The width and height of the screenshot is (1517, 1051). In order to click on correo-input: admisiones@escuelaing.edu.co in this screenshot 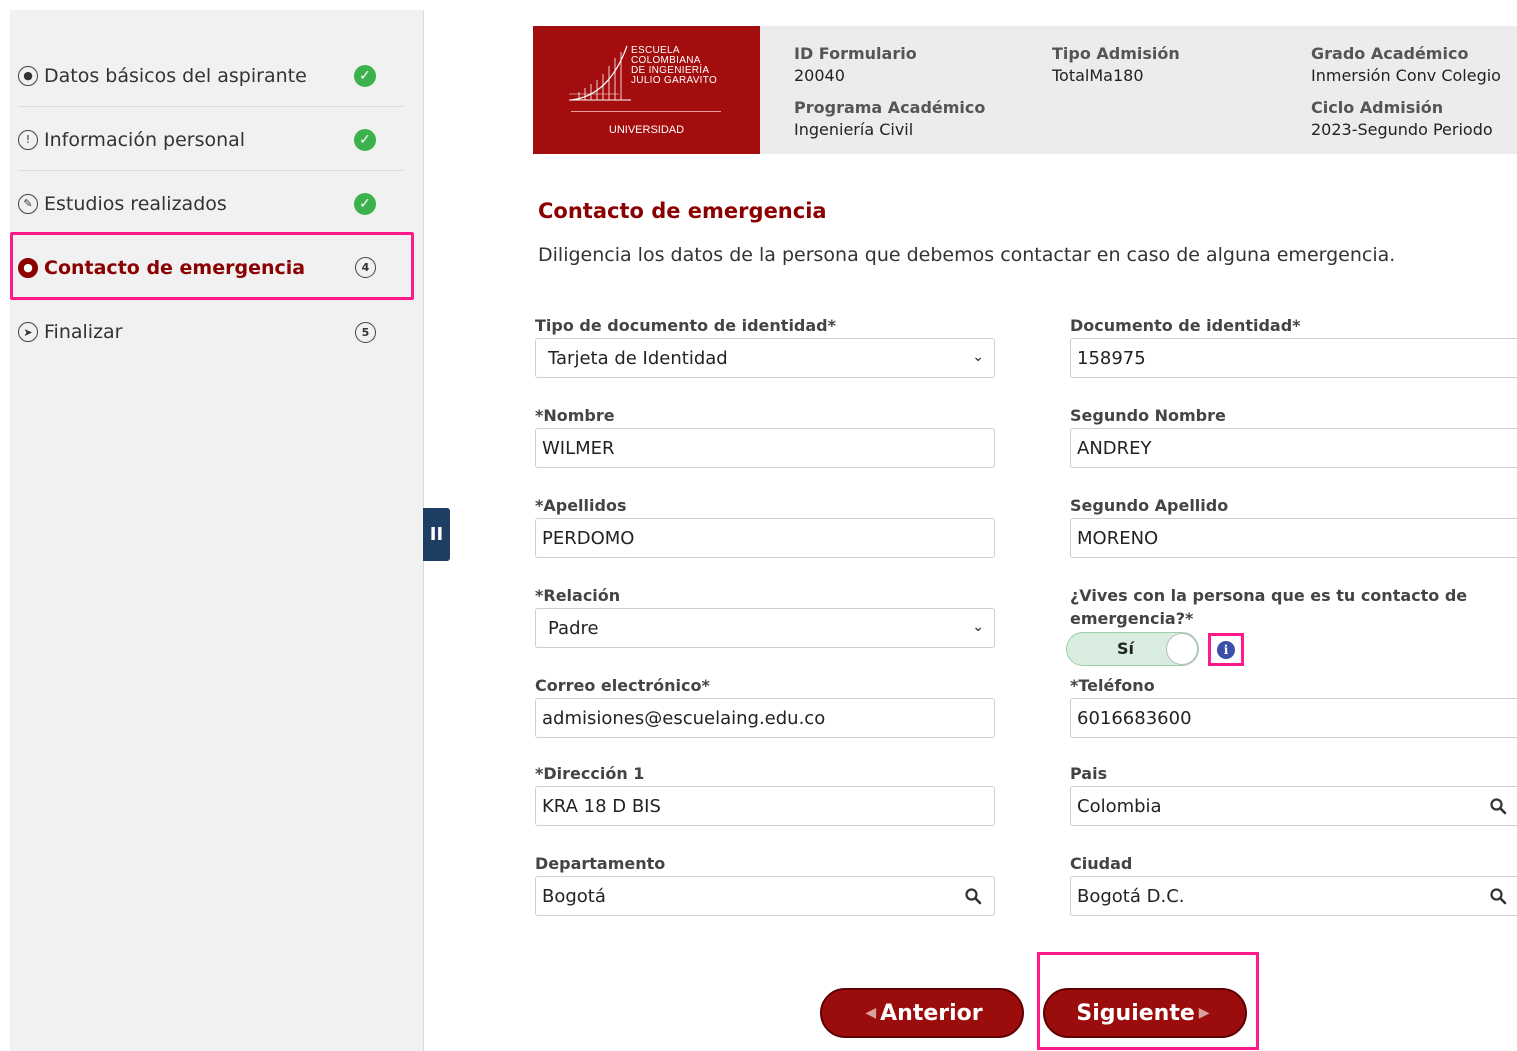, I will do `click(765, 718)`.